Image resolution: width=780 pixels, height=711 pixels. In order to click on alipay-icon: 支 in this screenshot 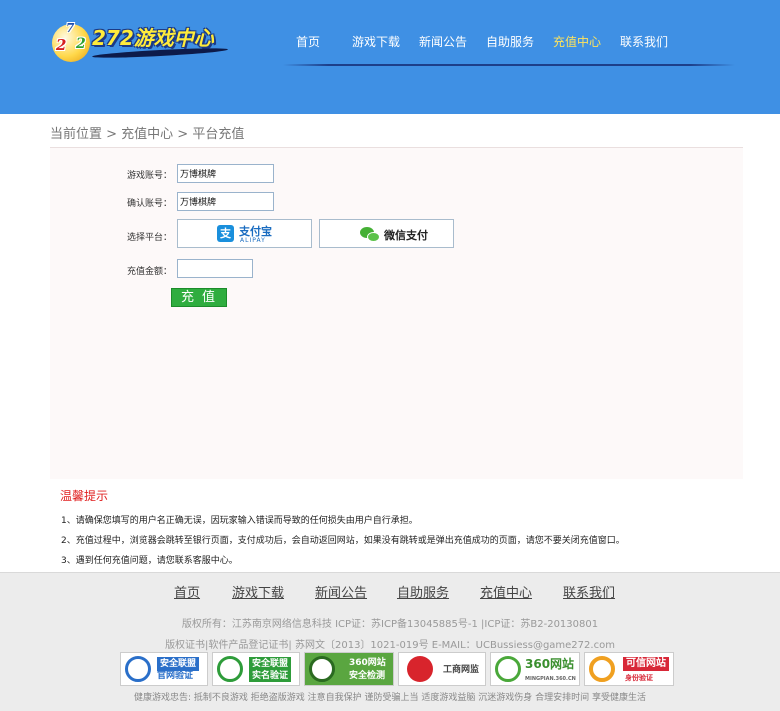, I will do `click(225, 233)`.